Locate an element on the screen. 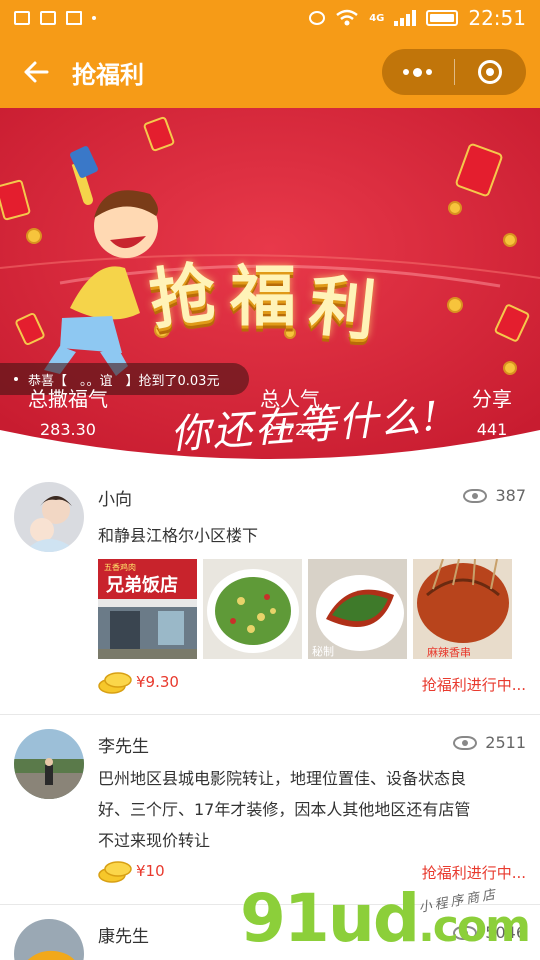 The image size is (540, 960). close-mini-program-button is located at coordinates (491, 72).